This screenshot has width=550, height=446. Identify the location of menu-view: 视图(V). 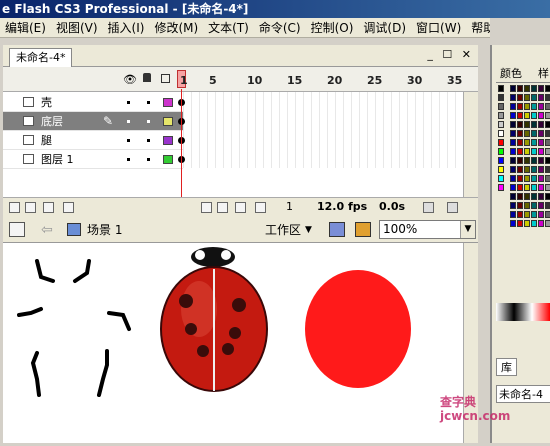
(77, 27).